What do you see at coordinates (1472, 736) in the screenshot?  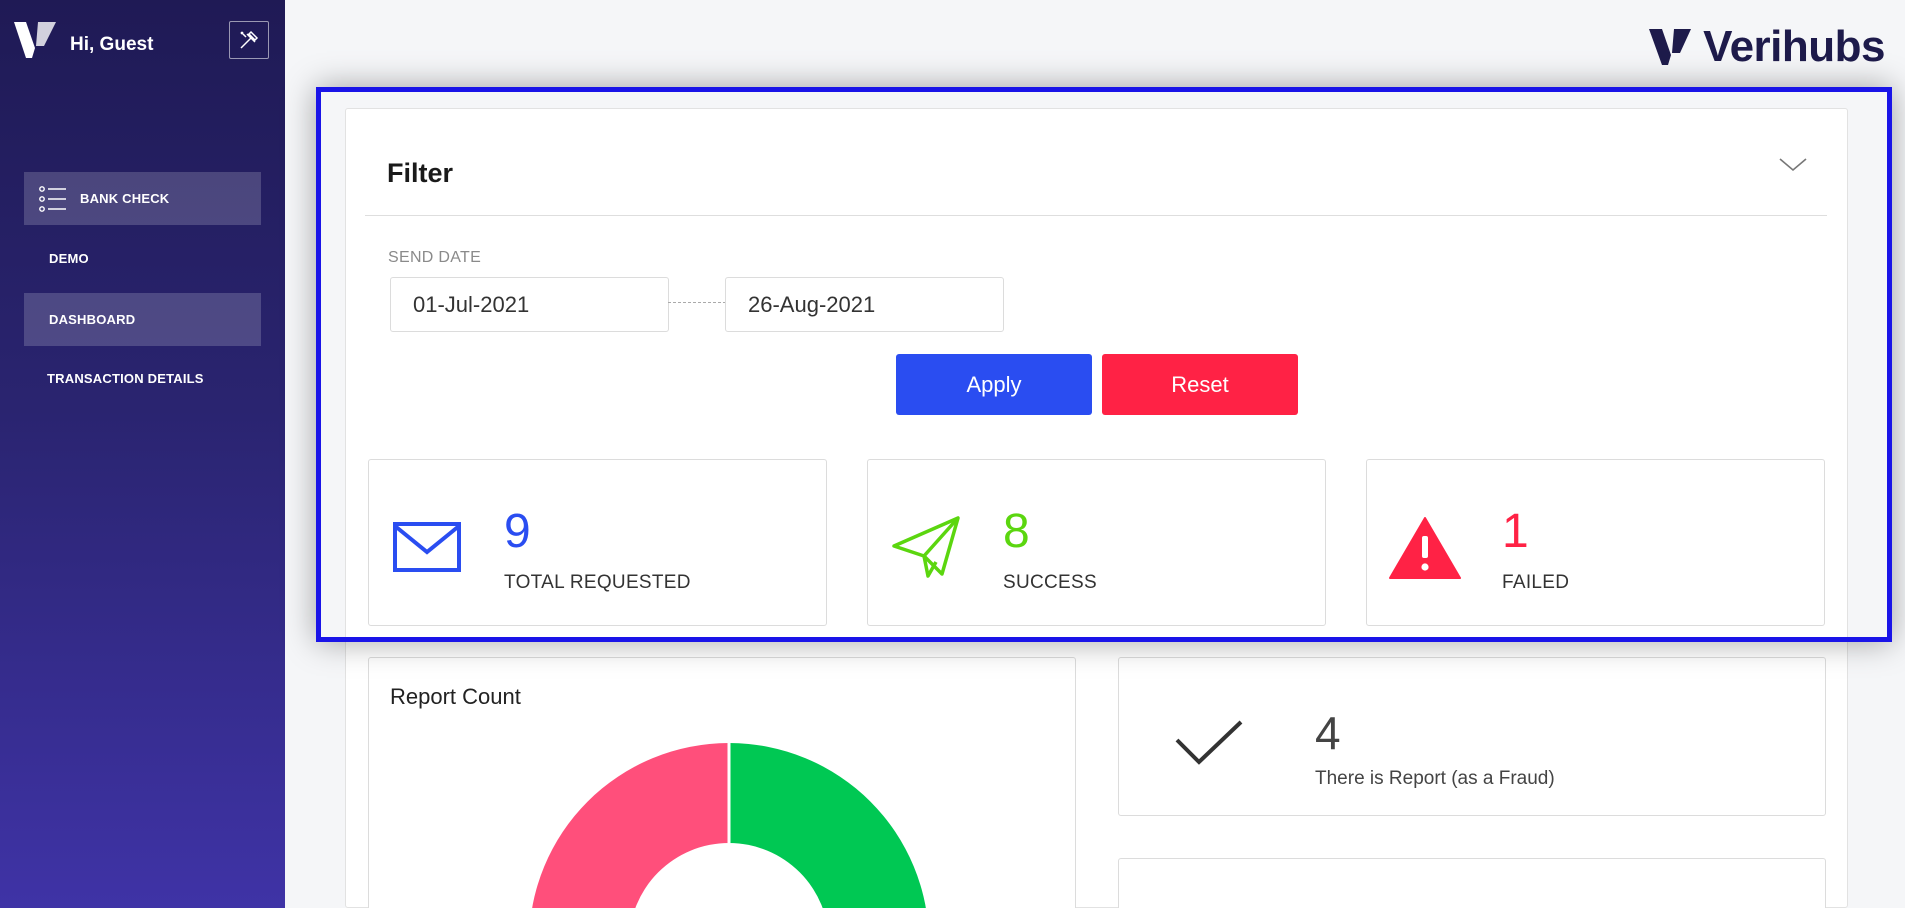 I see `fraud-report-card: 4 There is Report (as a Fraud)` at bounding box center [1472, 736].